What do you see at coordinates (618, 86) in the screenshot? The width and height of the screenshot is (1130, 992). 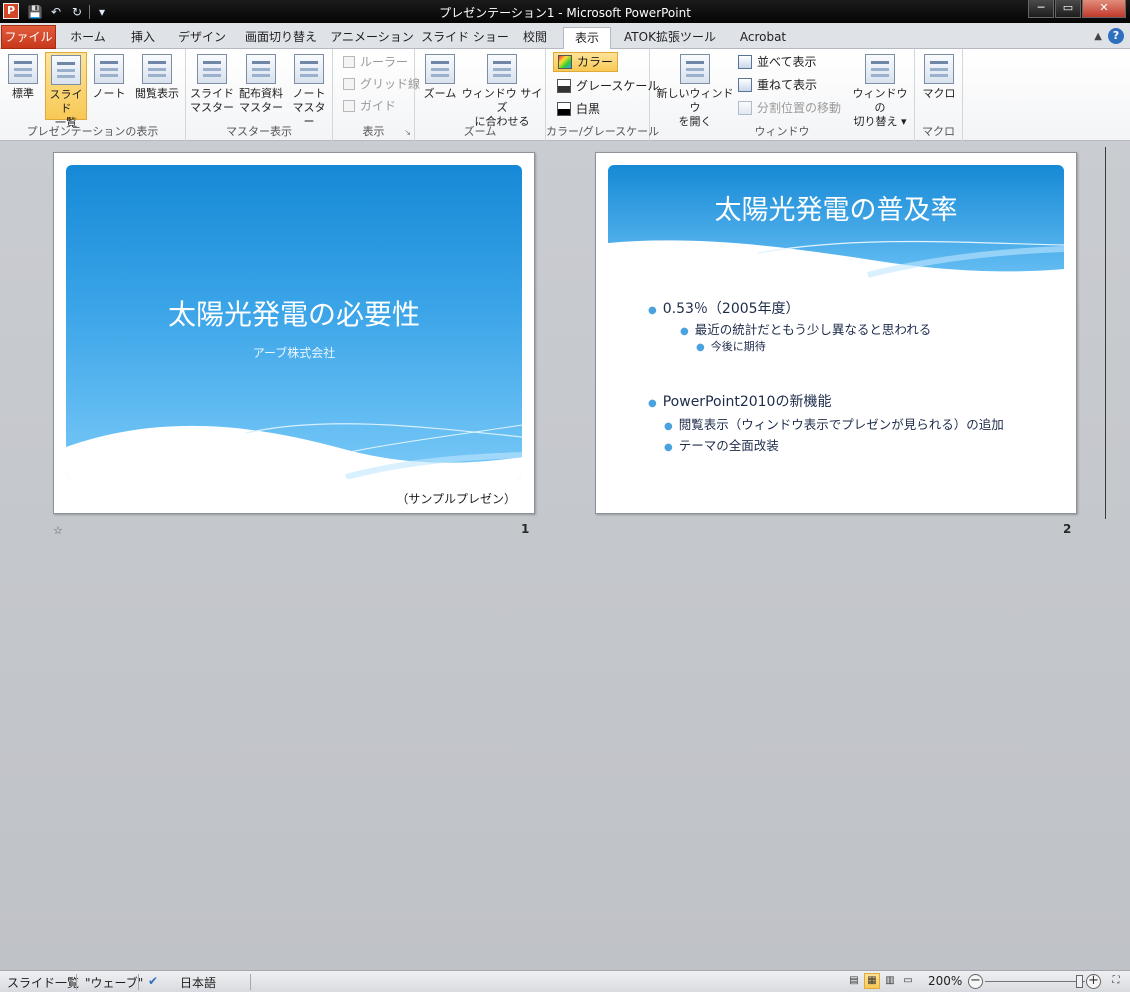 I see `grayscale-label: グレースケール` at bounding box center [618, 86].